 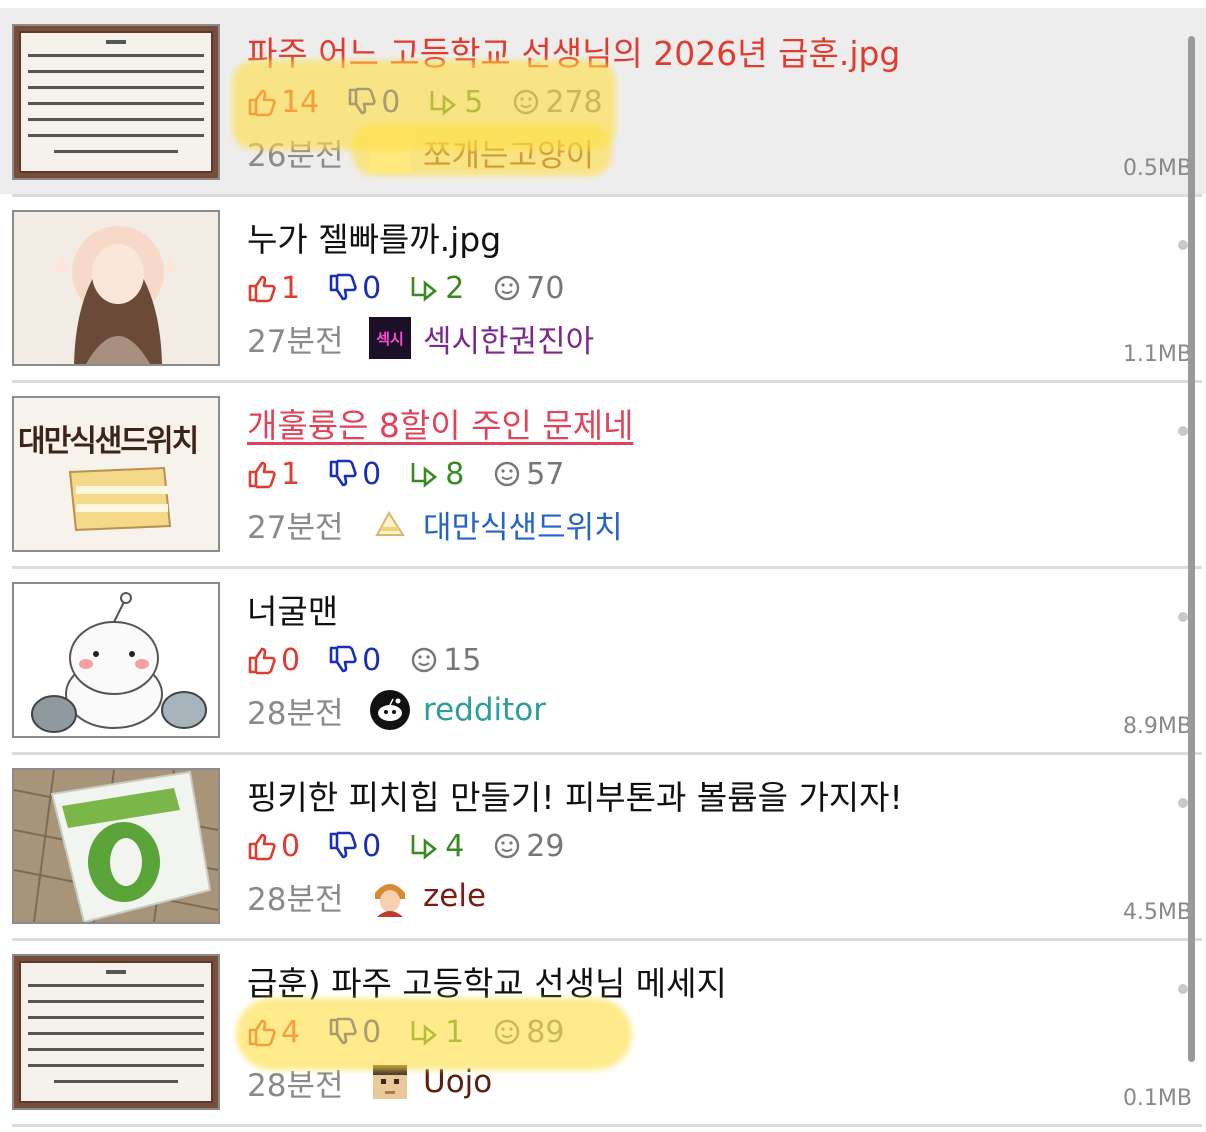 What do you see at coordinates (1191, 549) in the screenshot?
I see `scrollbar` at bounding box center [1191, 549].